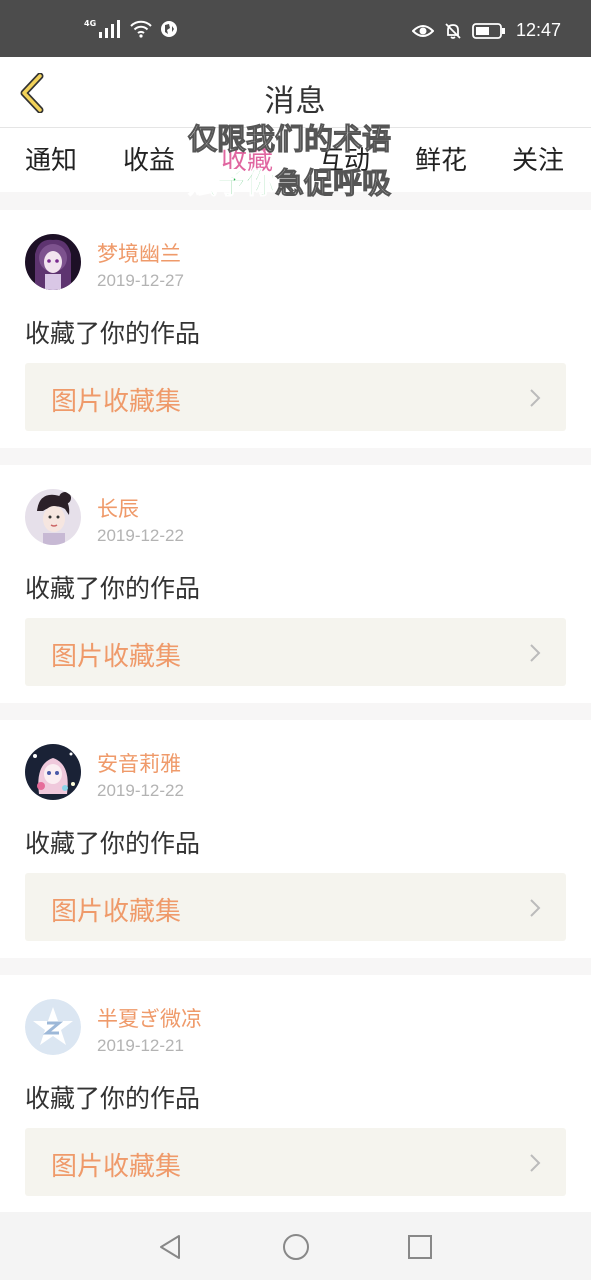 This screenshot has height=1280, width=591. I want to click on notification-date: 2019-12-27, so click(140, 280).